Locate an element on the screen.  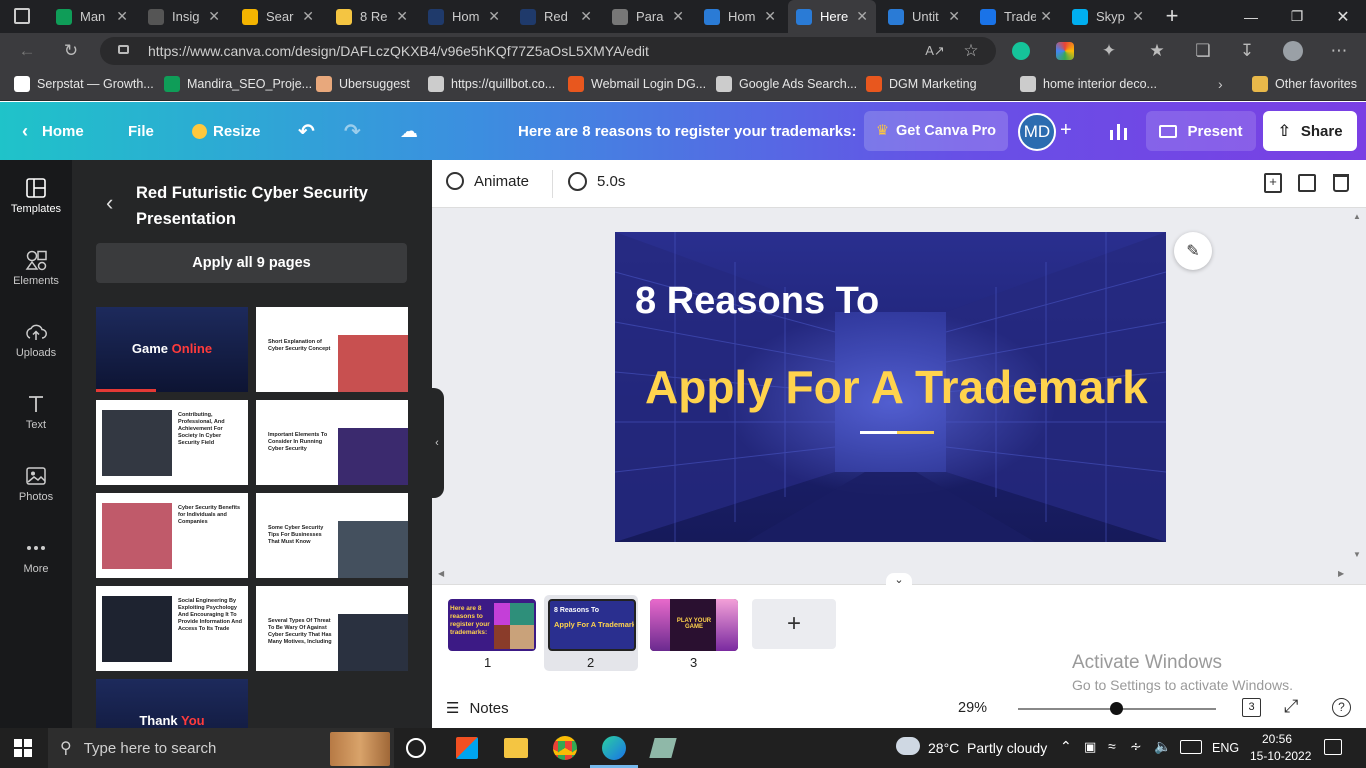
browser-tab: Hom ✕ is located at coordinates (464, 16).